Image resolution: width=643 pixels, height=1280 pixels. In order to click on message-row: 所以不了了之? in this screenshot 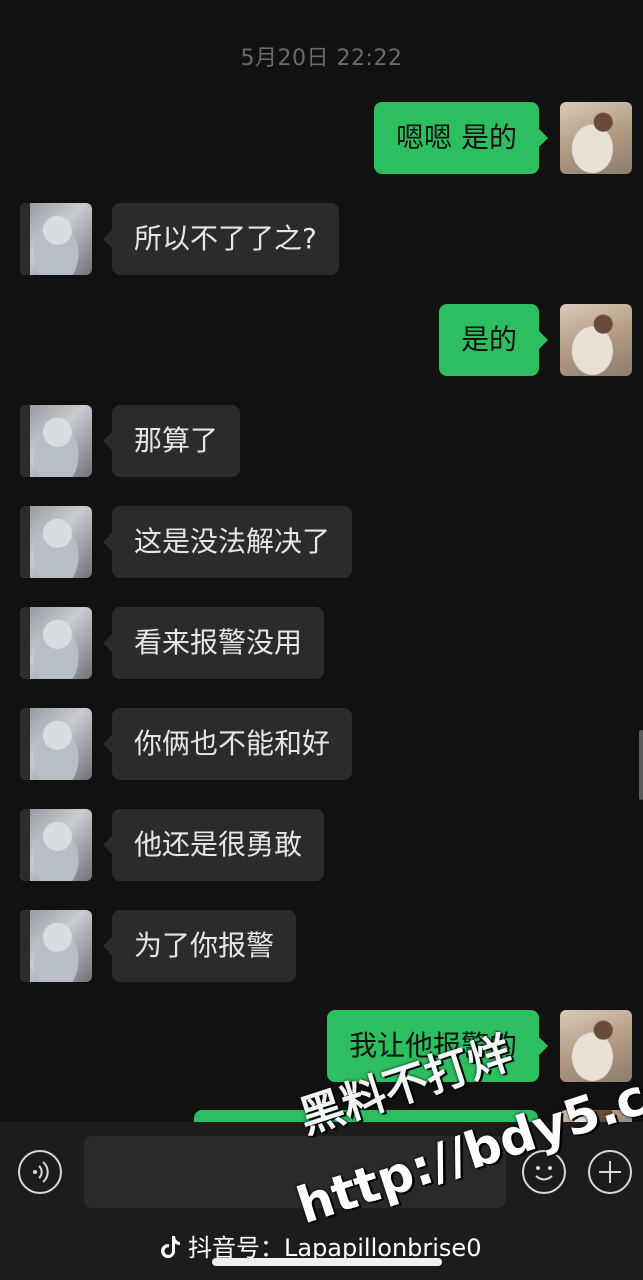, I will do `click(321, 239)`.